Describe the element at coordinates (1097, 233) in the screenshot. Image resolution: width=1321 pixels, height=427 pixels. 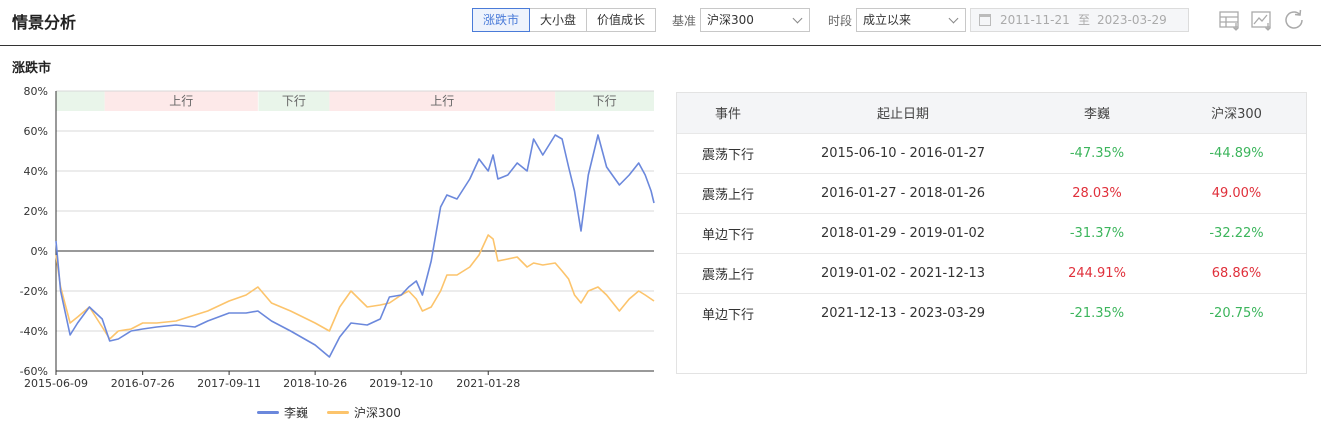
I see `cell-fund-return: -31.37%` at that location.